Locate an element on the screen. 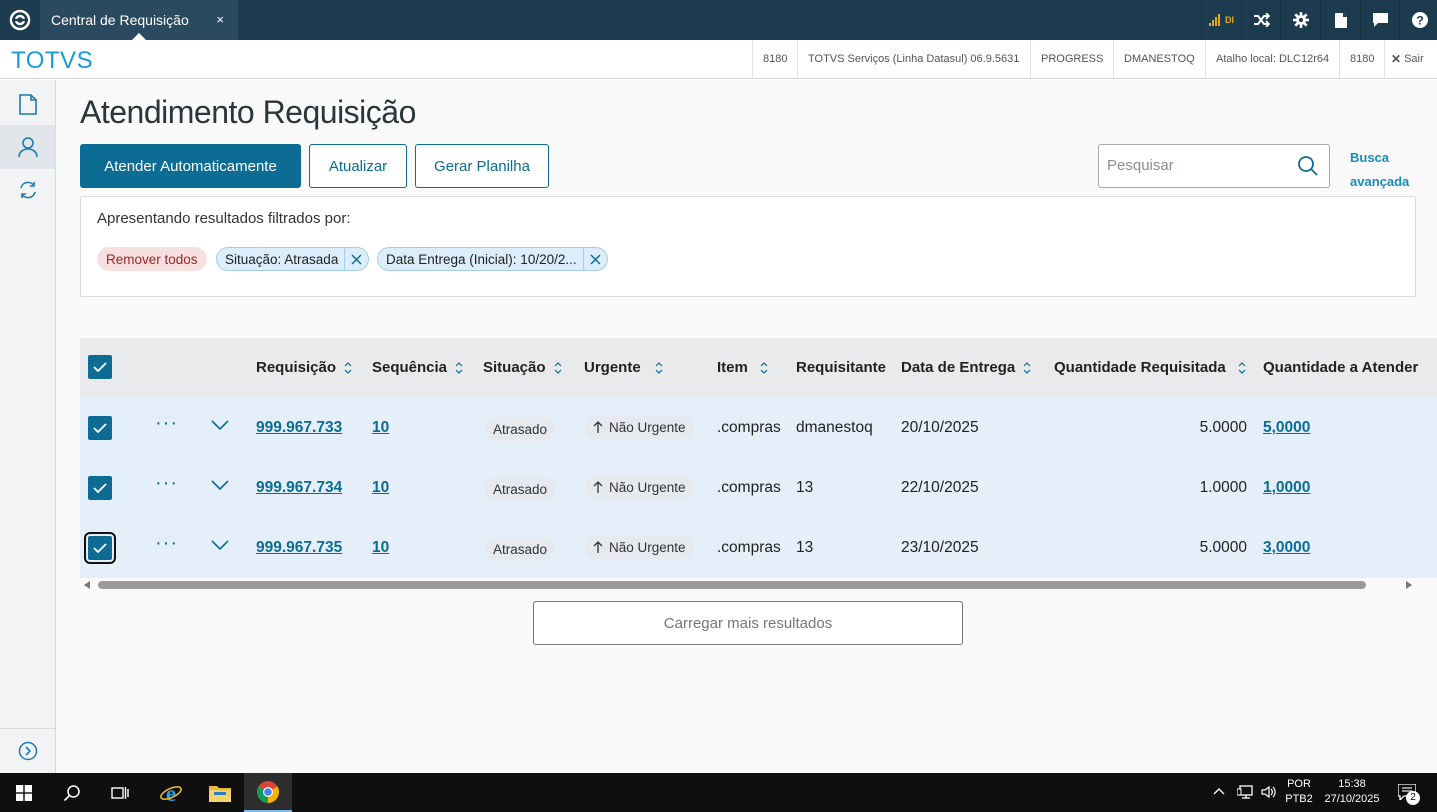  column-label: Quantidade Requisitada is located at coordinates (1140, 367).